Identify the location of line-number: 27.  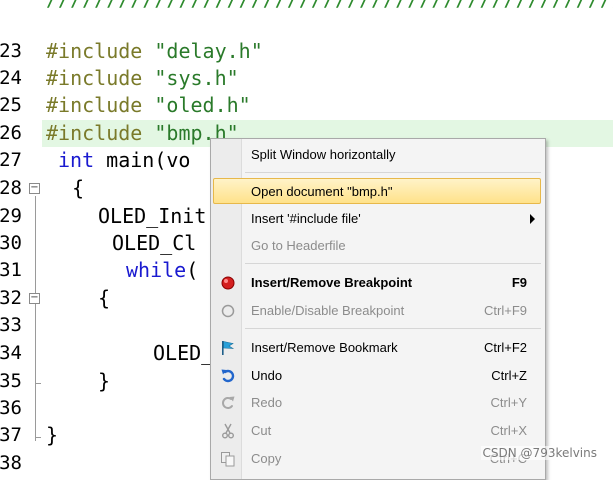
(11, 160).